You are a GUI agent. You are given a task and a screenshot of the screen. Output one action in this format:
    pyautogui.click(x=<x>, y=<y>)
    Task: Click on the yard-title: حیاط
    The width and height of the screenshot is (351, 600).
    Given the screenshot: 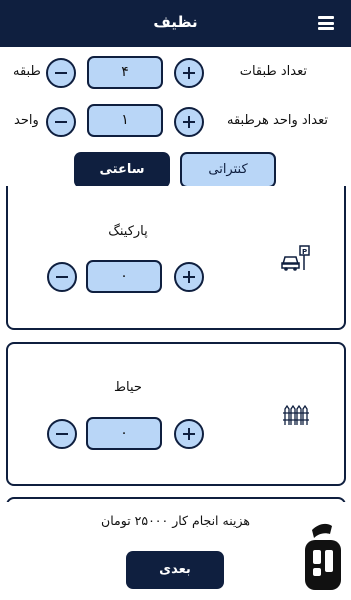 What is the action you would take?
    pyautogui.click(x=128, y=387)
    